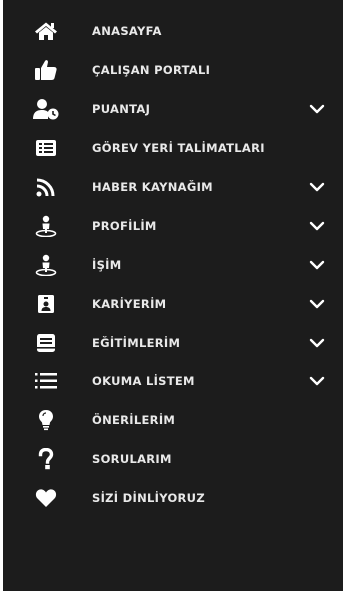  What do you see at coordinates (143, 381) in the screenshot?
I see `menu-item-label: OKUMA LİSTEM` at bounding box center [143, 381].